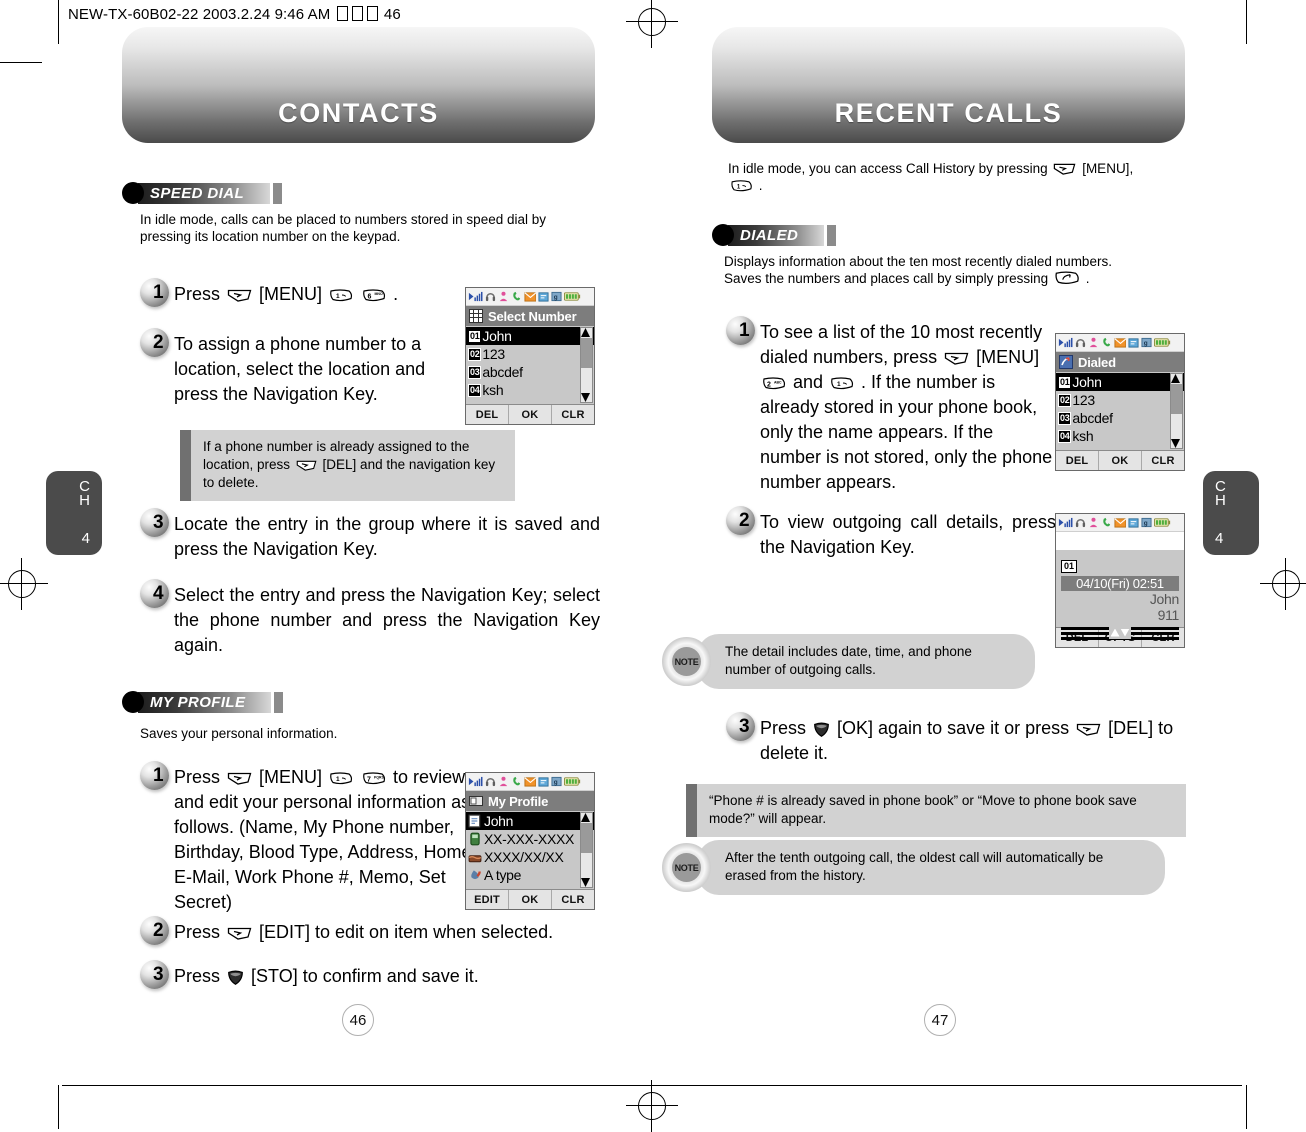 Image resolution: width=1306 pixels, height=1132 pixels. Describe the element at coordinates (1066, 362) in the screenshot. I see `dialed-icon` at that location.